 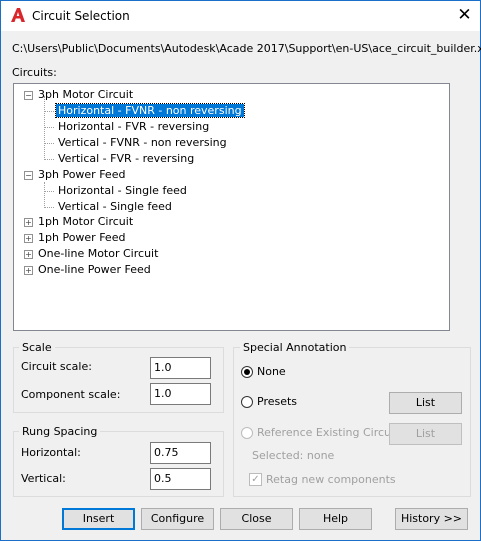 What do you see at coordinates (180, 479) in the screenshot?
I see `vertical-spacing-field: 0.5` at bounding box center [180, 479].